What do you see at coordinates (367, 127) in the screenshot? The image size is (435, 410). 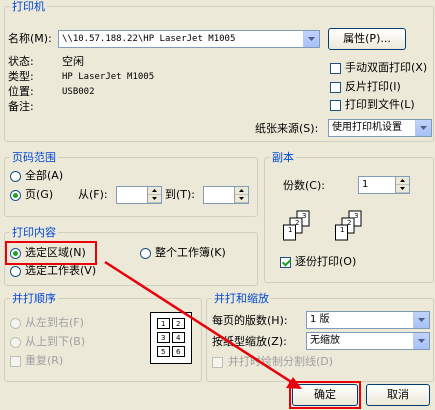 I see `paper-source-value: 使用打印机设置` at bounding box center [367, 127].